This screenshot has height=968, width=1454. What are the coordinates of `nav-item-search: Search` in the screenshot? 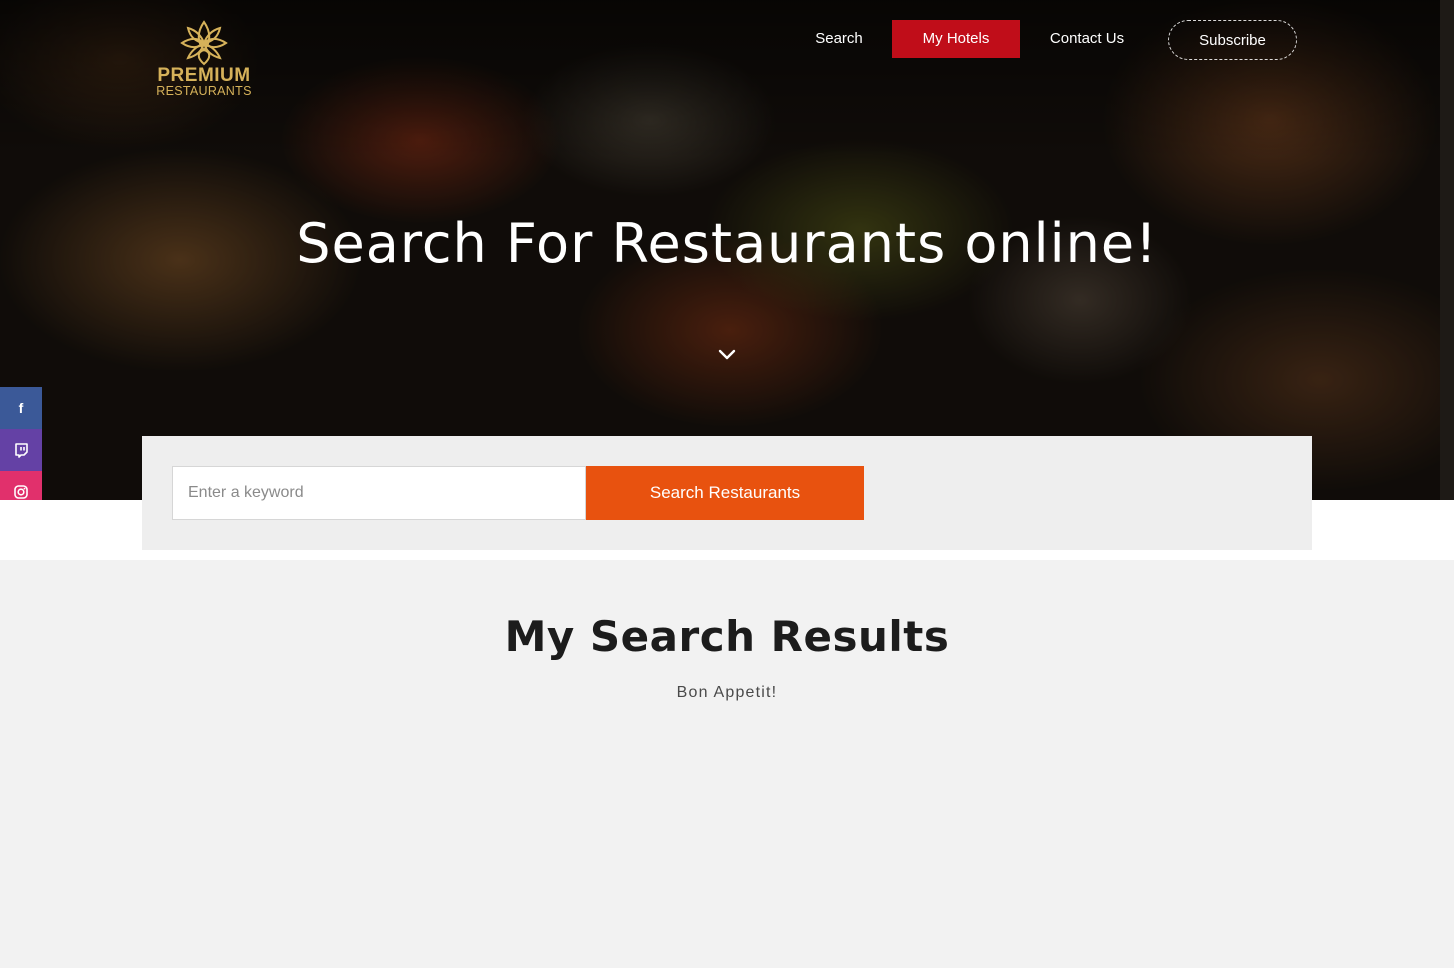 It's located at (839, 39).